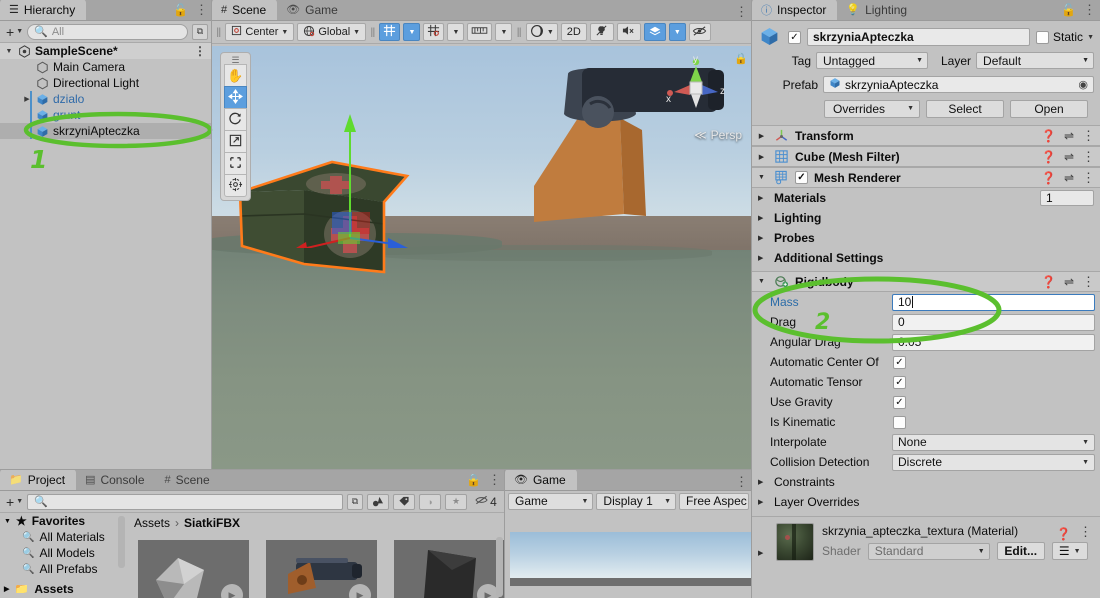 This screenshot has width=1100, height=598. What do you see at coordinates (188, 480) in the screenshot?
I see `tab-scene-bottom: # Scene` at bounding box center [188, 480].